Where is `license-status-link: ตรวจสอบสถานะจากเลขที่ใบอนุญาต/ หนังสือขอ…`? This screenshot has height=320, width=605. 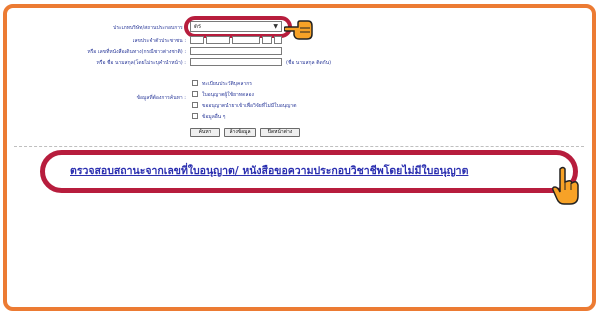 license-status-link: ตรวจสอบสถานะจากเลขที่ใบอนุญาต/ หนังสือขอ… is located at coordinates (314, 170).